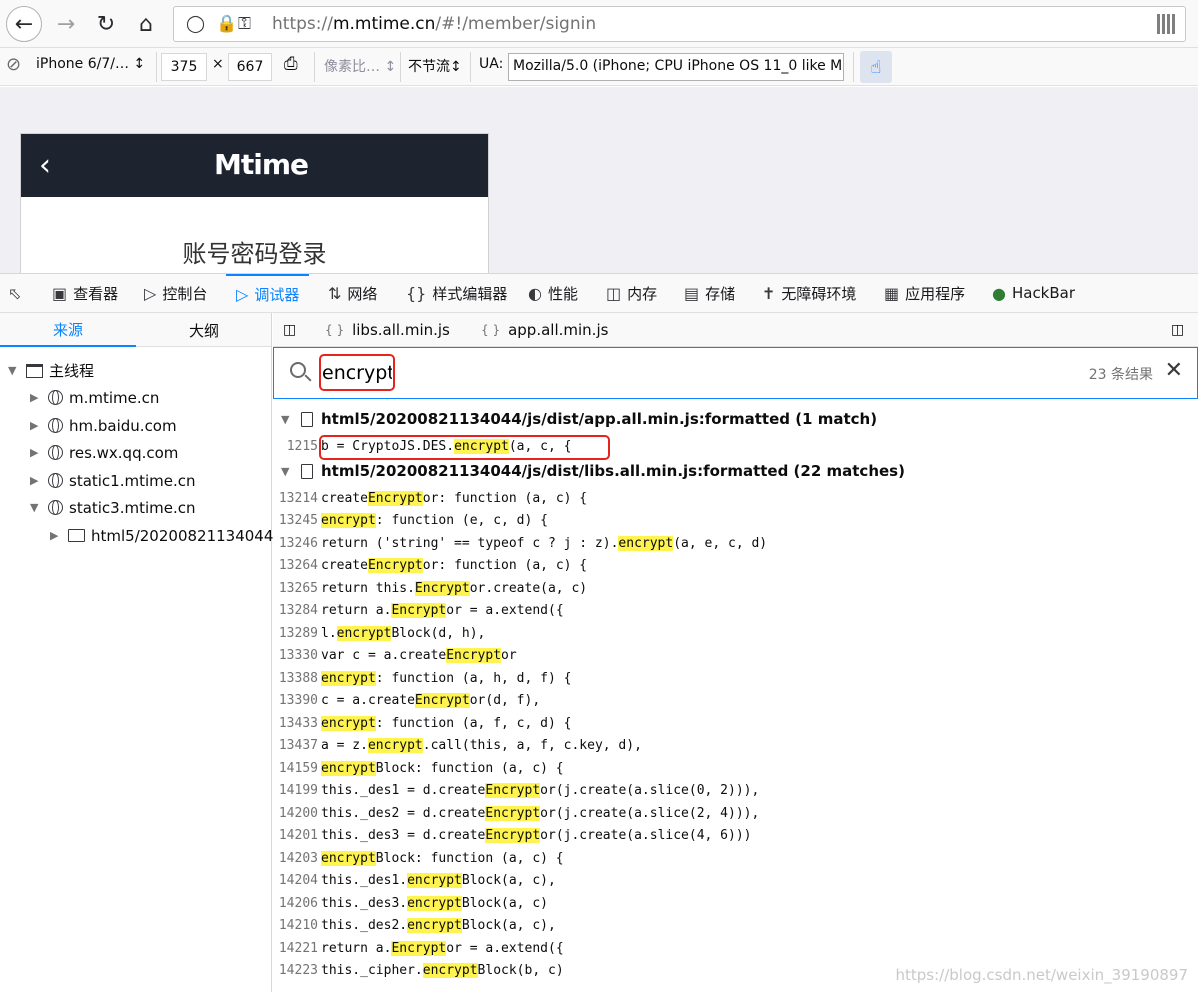 The width and height of the screenshot is (1198, 992). What do you see at coordinates (170, 535) in the screenshot?
I see `tree-item-folder: ▶ html5/20200821134044/js` at bounding box center [170, 535].